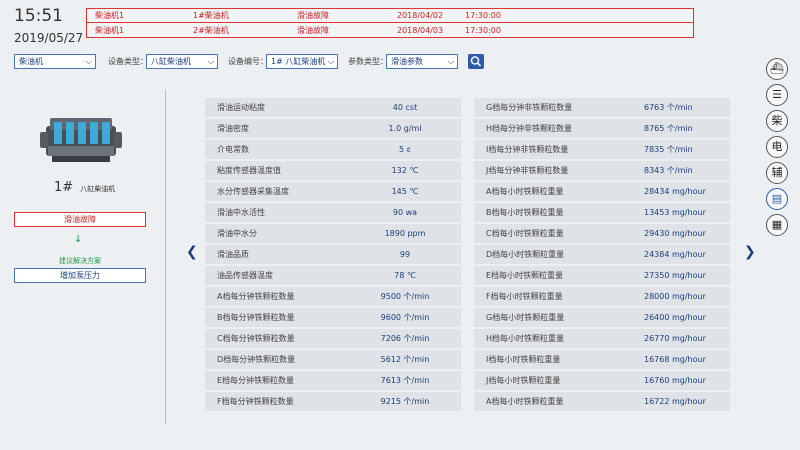 The width and height of the screenshot is (800, 450). I want to click on clock-time: 15:51, so click(38, 16).